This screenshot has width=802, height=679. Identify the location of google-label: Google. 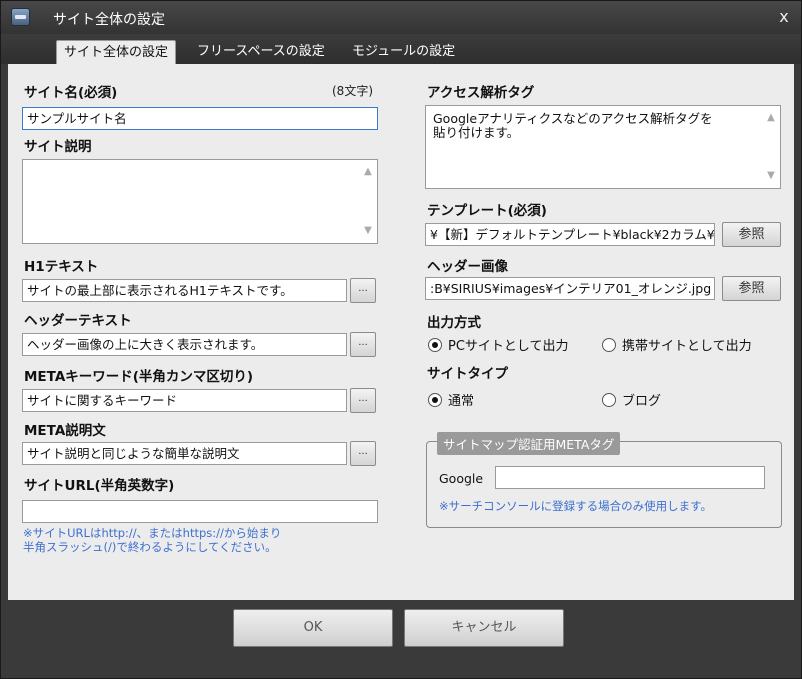
(461, 478).